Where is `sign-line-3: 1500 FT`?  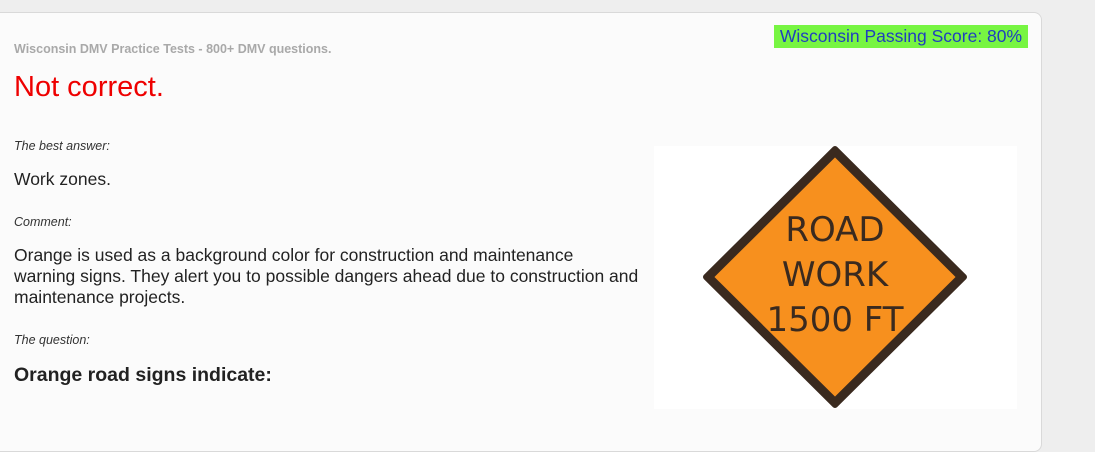 sign-line-3: 1500 FT is located at coordinates (834, 320).